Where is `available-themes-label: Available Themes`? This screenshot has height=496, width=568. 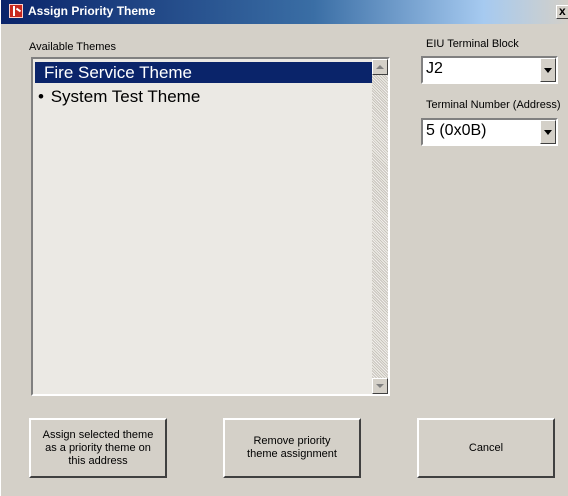 available-themes-label: Available Themes is located at coordinates (73, 47).